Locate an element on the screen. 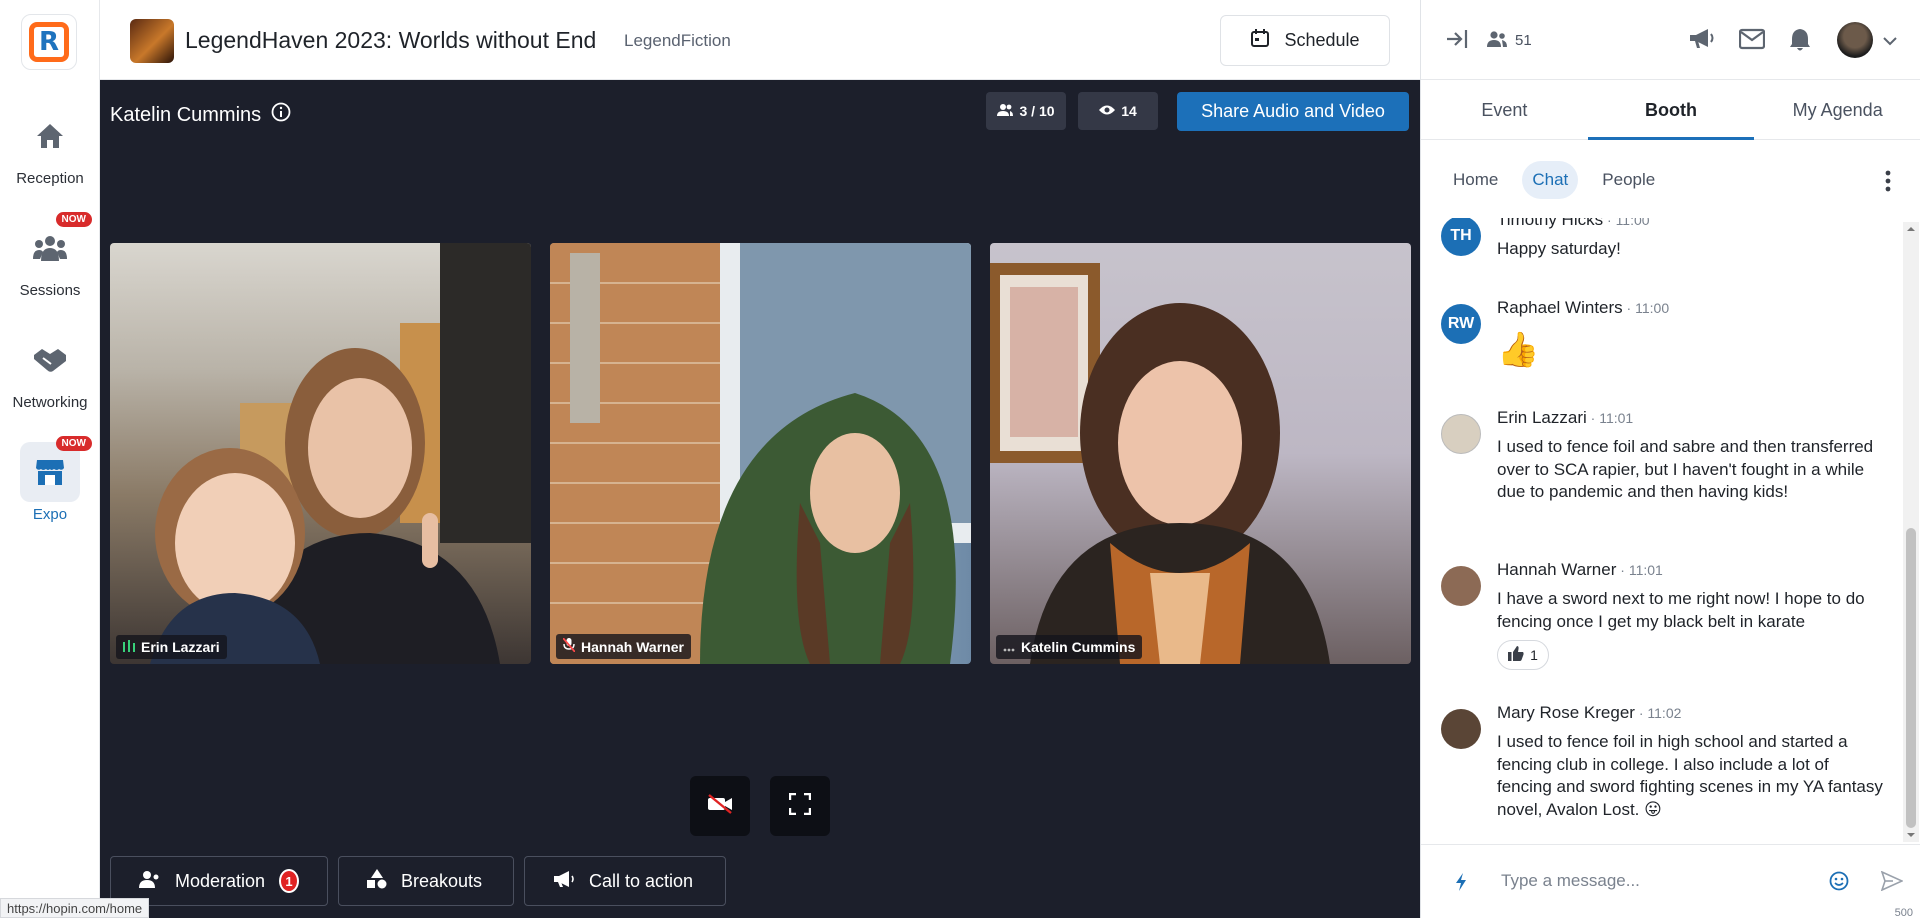 Image resolution: width=1920 pixels, height=918 pixels. announcement-icon is located at coordinates (1702, 41).